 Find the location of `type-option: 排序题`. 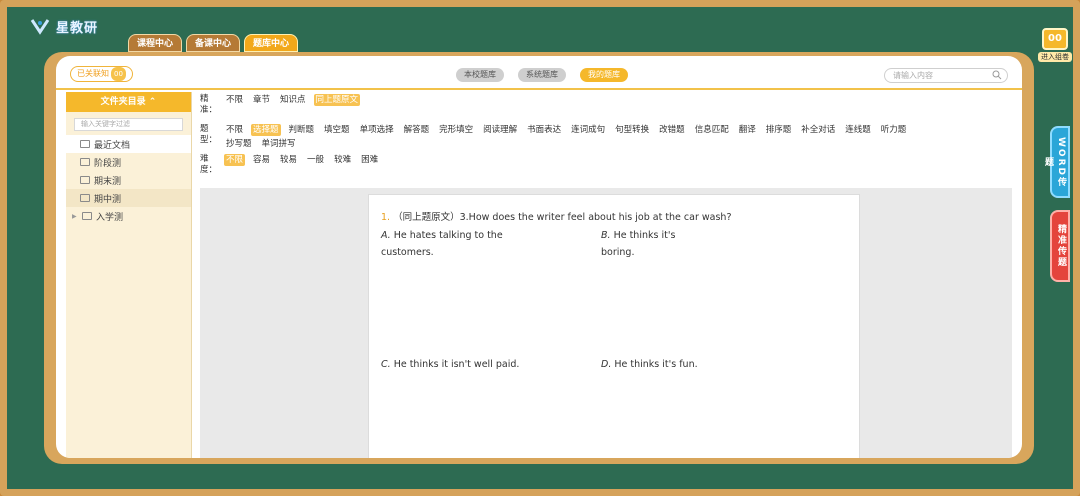

type-option: 排序题 is located at coordinates (779, 130).